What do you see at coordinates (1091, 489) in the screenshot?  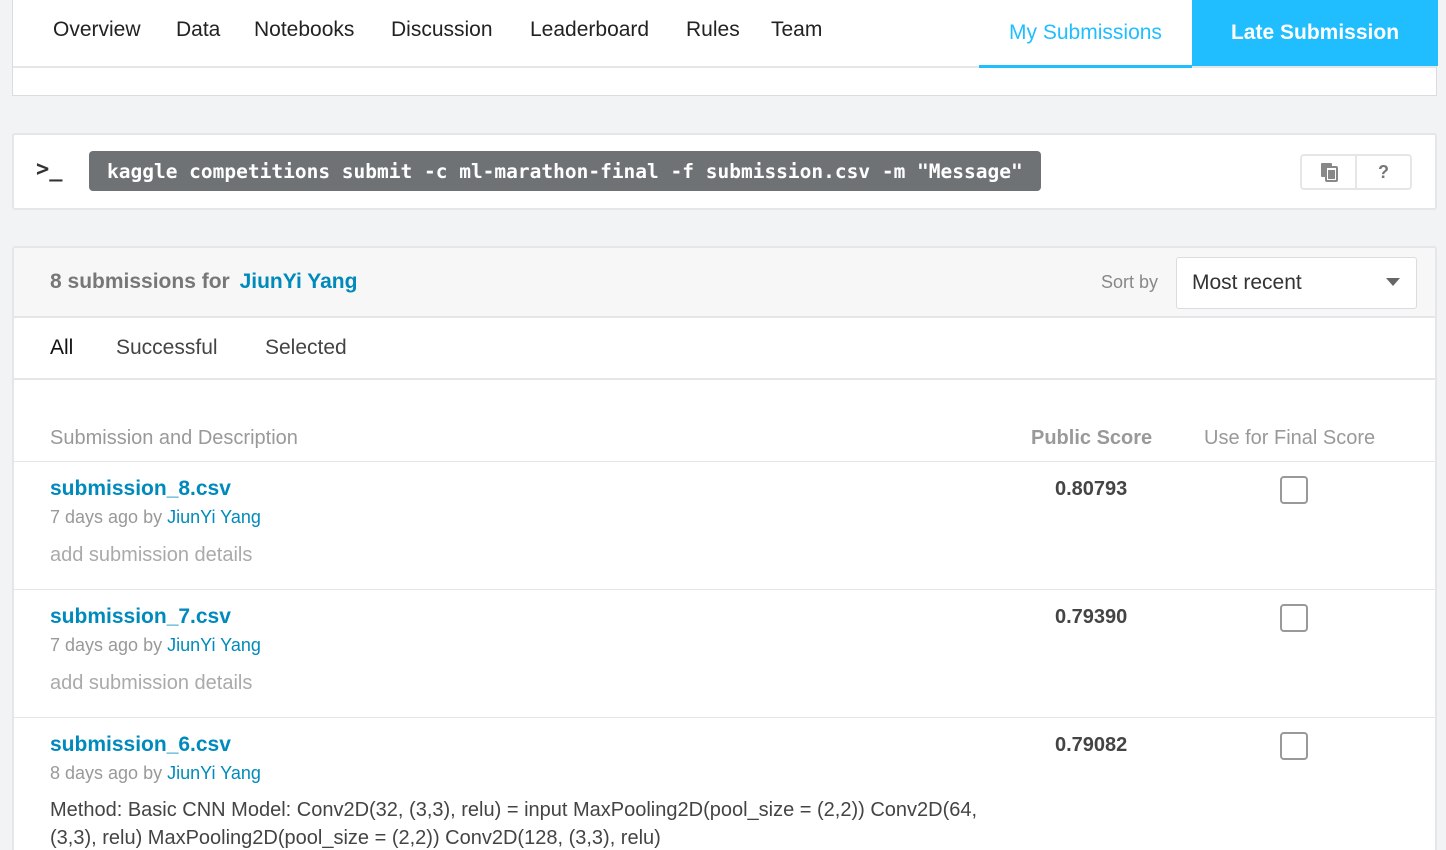 I see `public-score: 0.80793` at bounding box center [1091, 489].